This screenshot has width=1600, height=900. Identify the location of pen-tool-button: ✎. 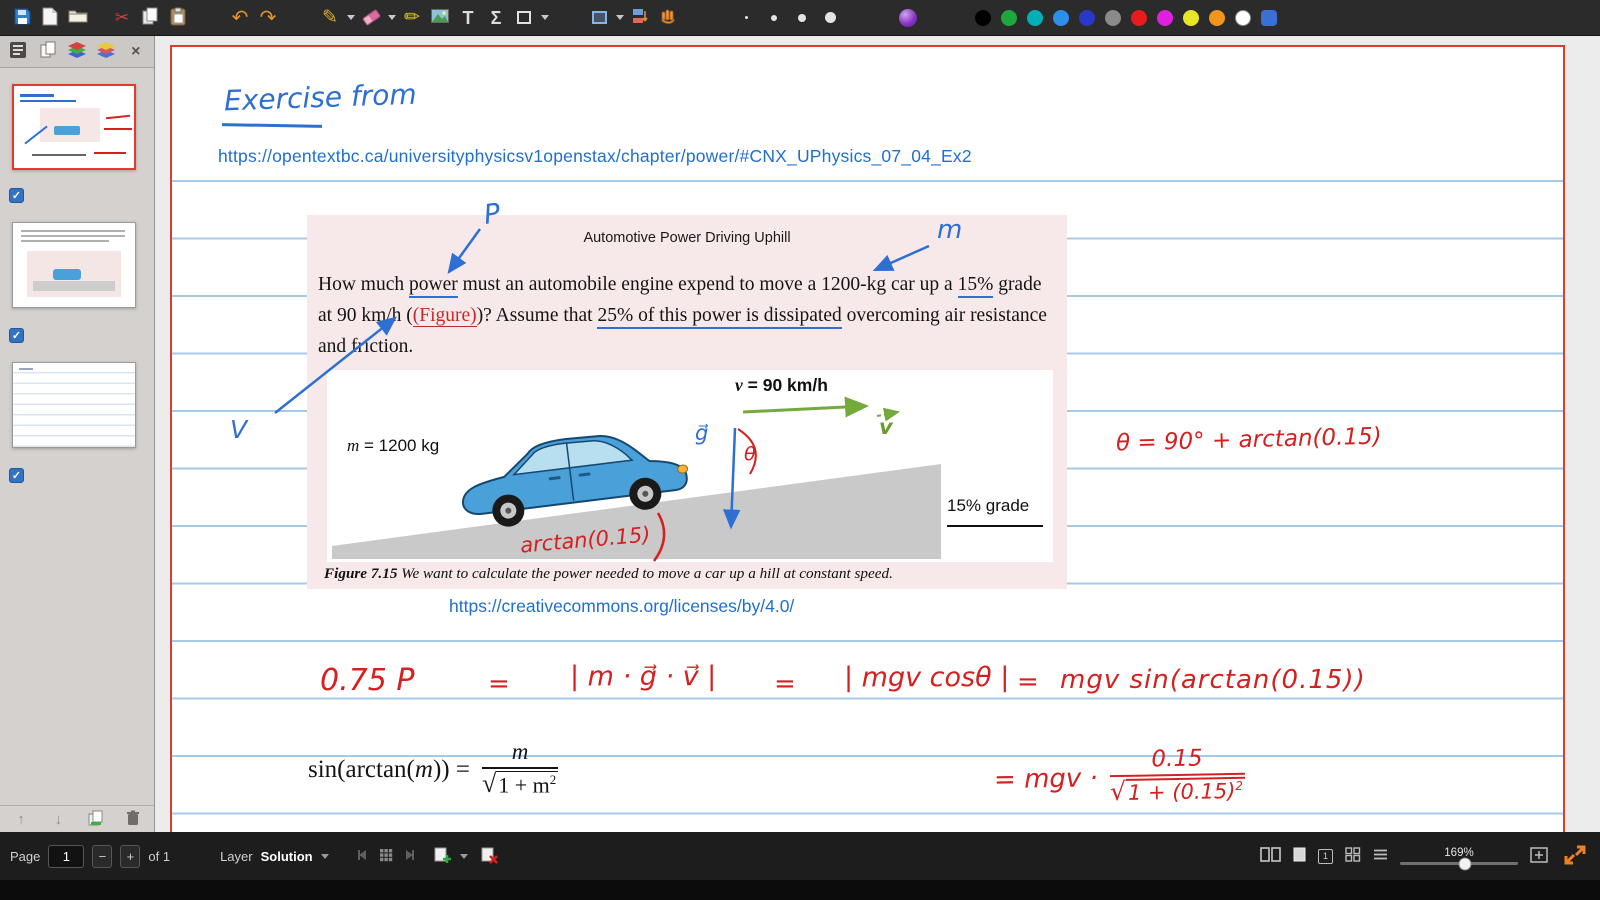
(330, 18).